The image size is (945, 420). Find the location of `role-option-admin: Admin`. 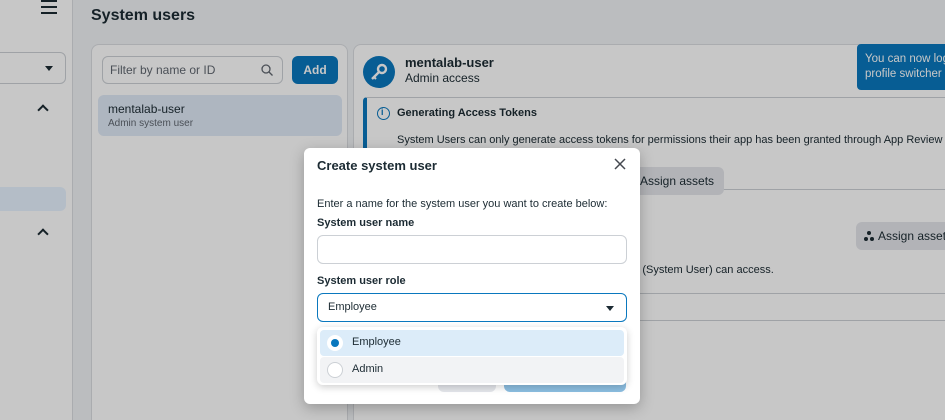

role-option-admin: Admin is located at coordinates (472, 370).